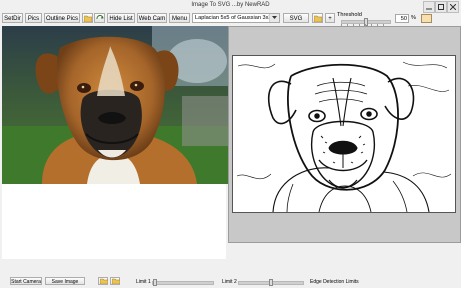 Image resolution: width=461 pixels, height=288 pixels. What do you see at coordinates (143, 282) in the screenshot?
I see `limit1-label: Limit 1` at bounding box center [143, 282].